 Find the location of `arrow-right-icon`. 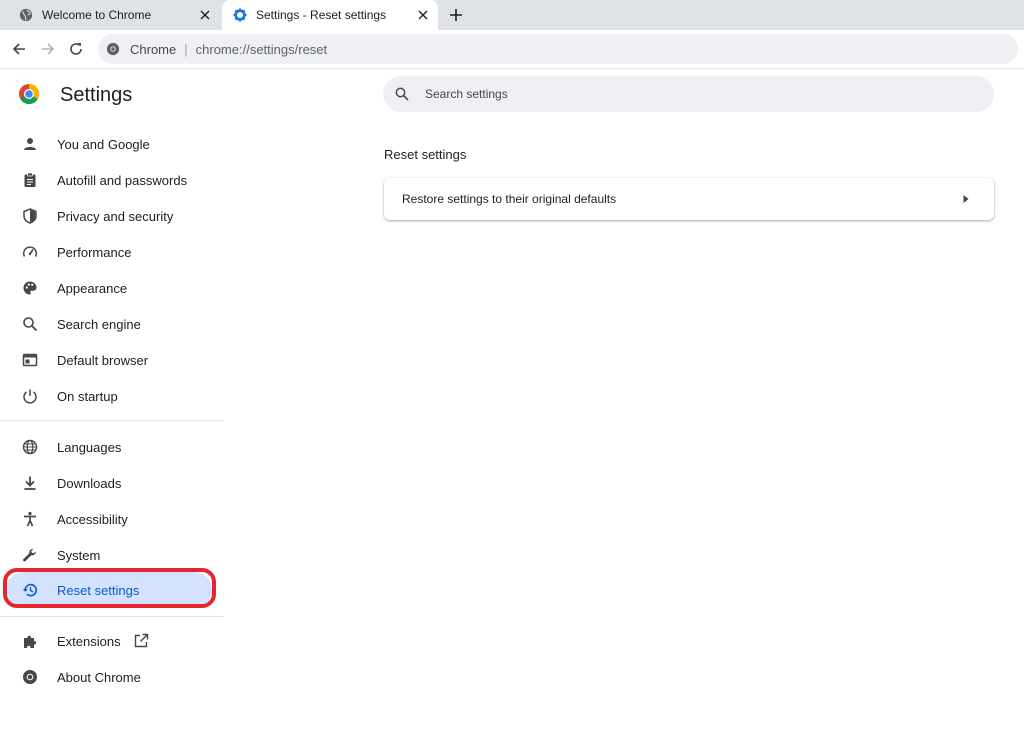

arrow-right-icon is located at coordinates (48, 49).